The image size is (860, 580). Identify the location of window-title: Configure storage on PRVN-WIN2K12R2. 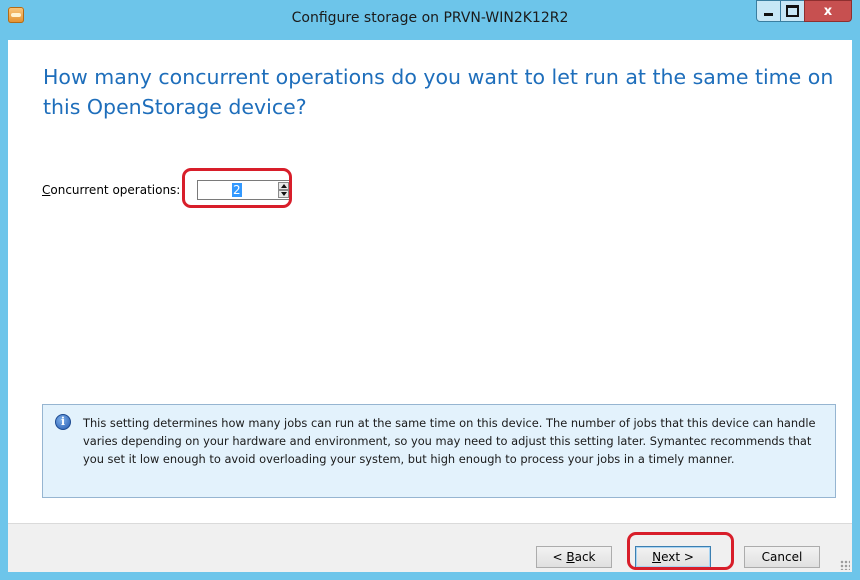
(430, 18).